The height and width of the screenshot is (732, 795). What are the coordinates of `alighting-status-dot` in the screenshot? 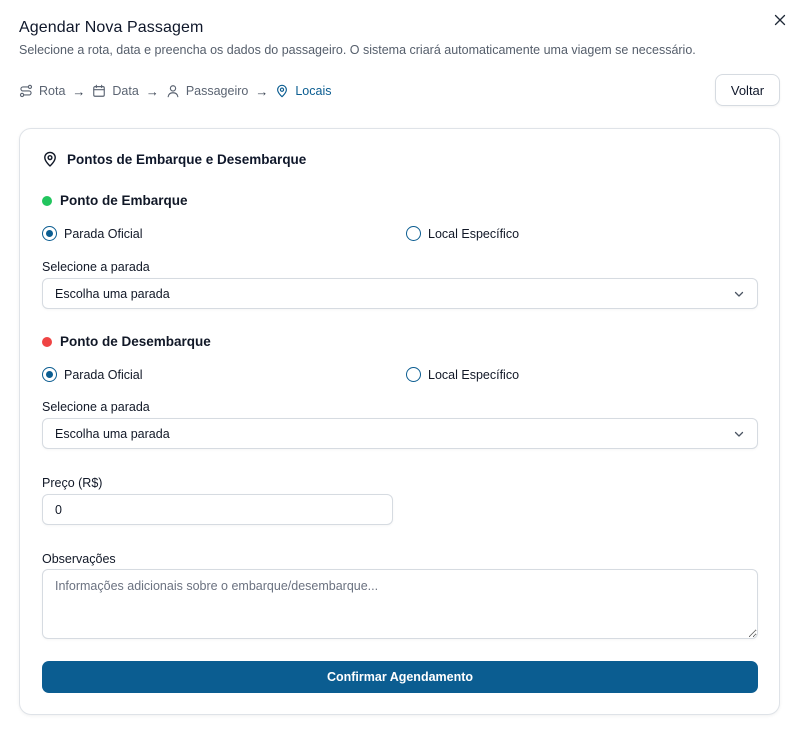 It's located at (47, 341).